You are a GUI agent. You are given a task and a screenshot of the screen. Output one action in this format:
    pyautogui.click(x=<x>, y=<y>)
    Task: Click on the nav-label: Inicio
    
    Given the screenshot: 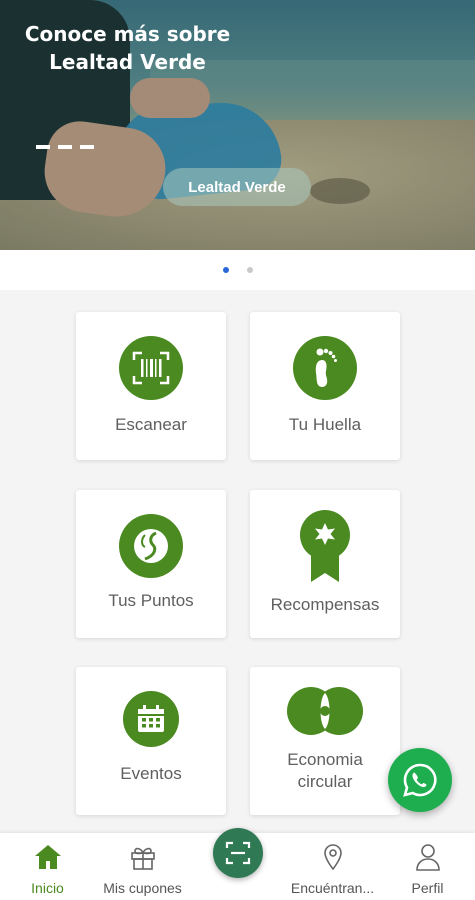 What is the action you would take?
    pyautogui.click(x=47, y=888)
    